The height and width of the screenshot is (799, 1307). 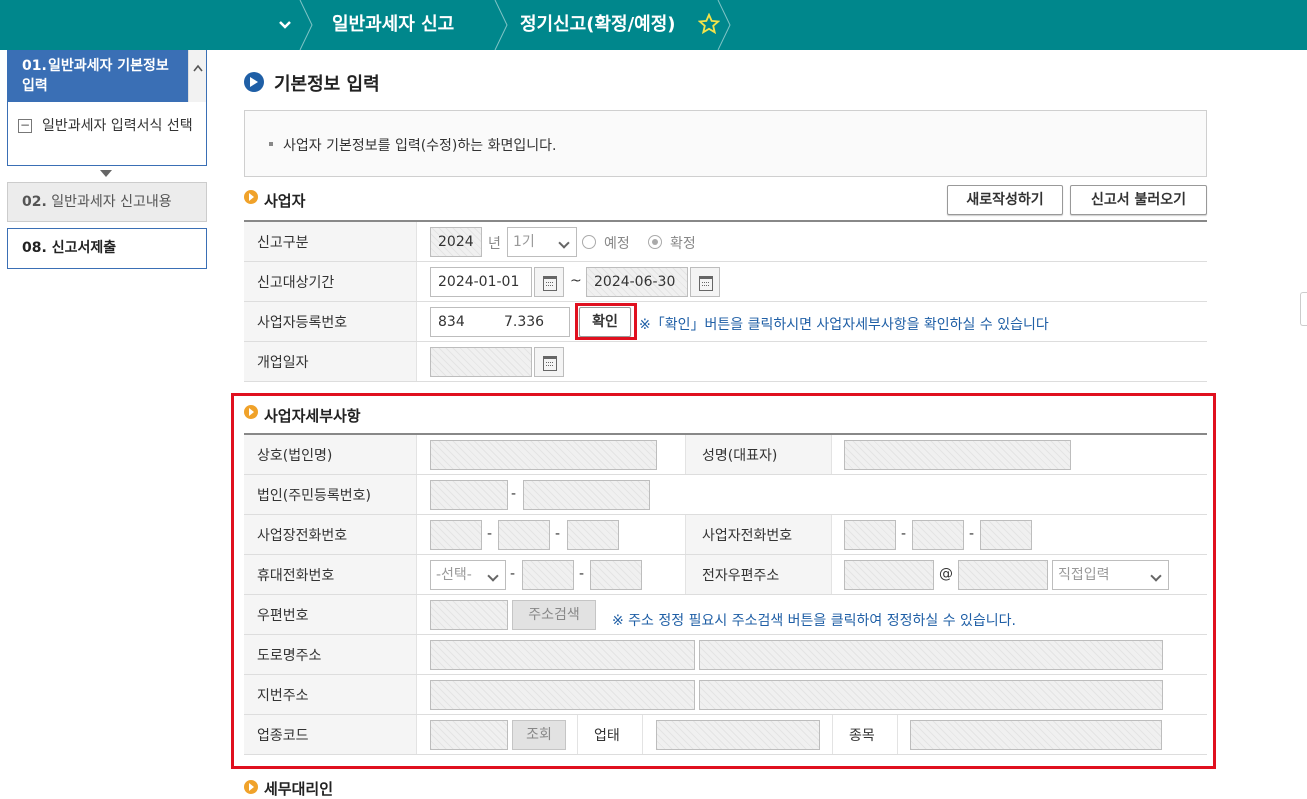 What do you see at coordinates (271, 144) in the screenshot?
I see `bullet-icon` at bounding box center [271, 144].